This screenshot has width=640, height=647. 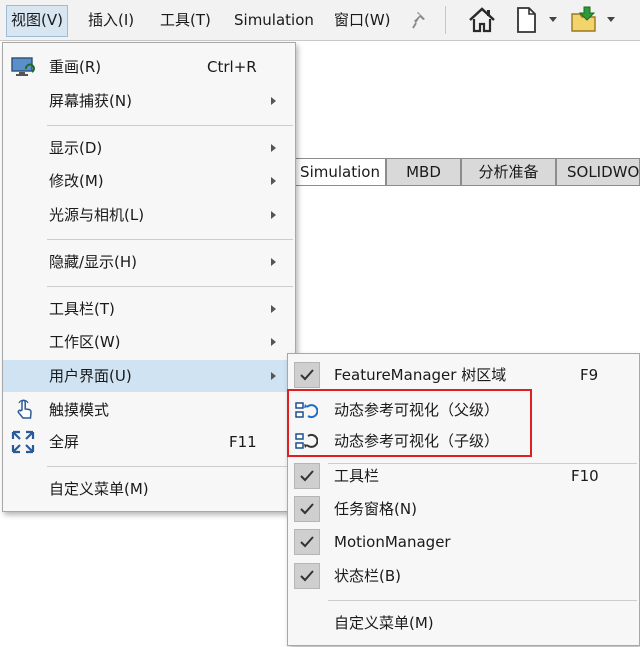 What do you see at coordinates (23, 66) in the screenshot?
I see `redraw-monitor-icon` at bounding box center [23, 66].